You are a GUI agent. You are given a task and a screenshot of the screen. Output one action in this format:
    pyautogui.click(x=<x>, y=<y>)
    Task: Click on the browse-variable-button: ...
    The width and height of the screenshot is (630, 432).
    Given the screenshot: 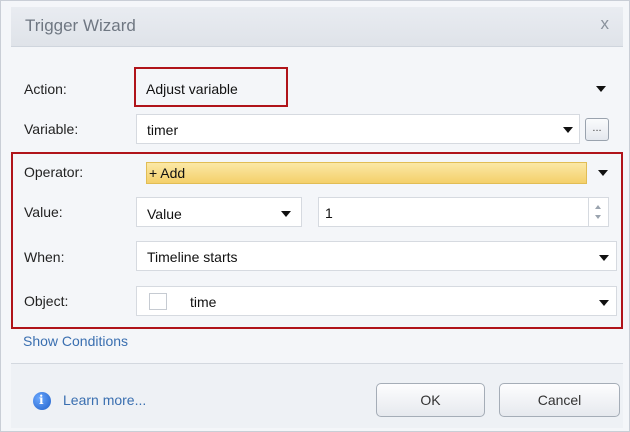 What is the action you would take?
    pyautogui.click(x=597, y=129)
    